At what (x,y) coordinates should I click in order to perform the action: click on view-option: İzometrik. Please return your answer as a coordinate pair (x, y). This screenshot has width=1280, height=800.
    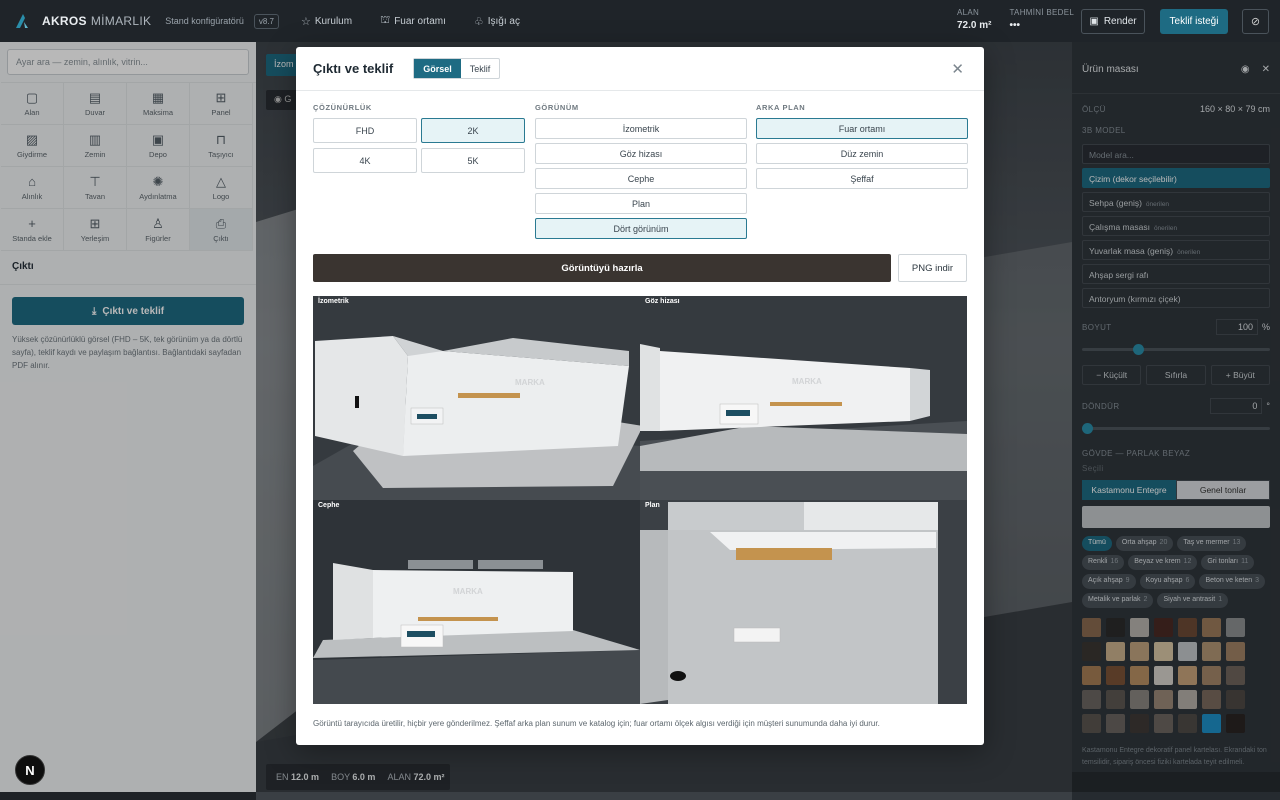
    Looking at the image, I should click on (641, 128).